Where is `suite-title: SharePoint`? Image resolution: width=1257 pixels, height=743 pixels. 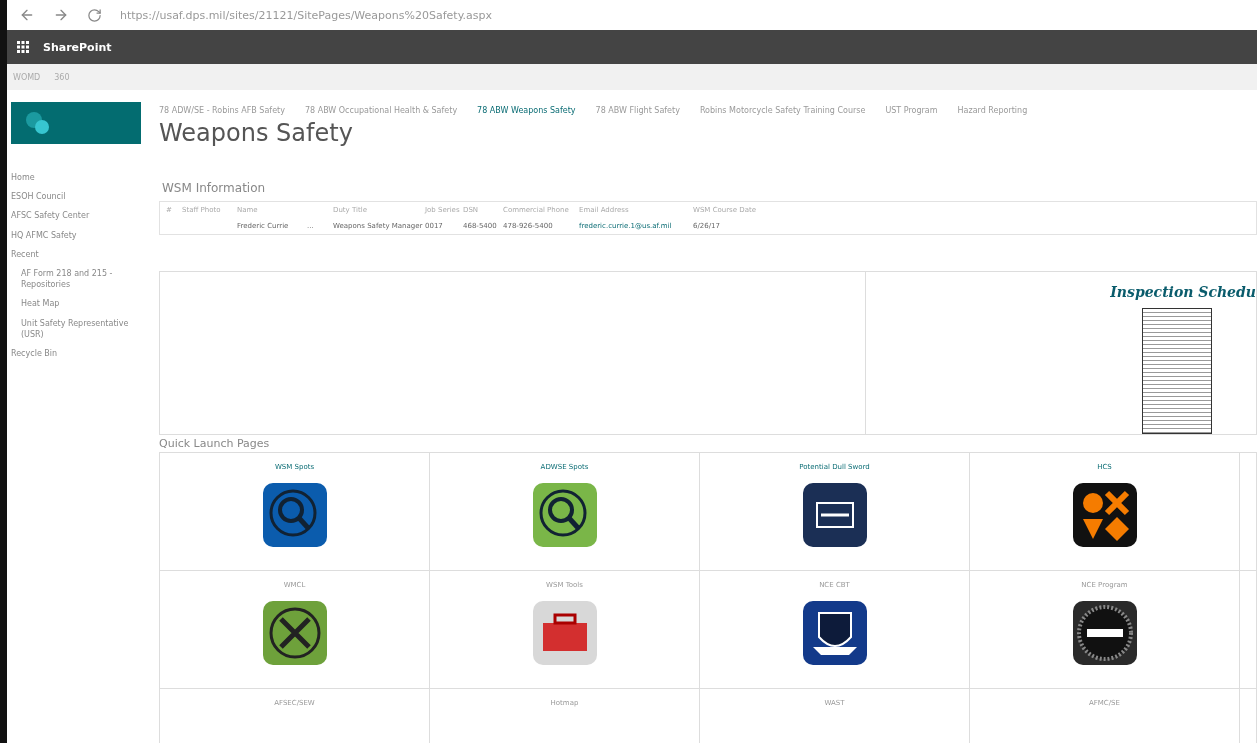
suite-title: SharePoint is located at coordinates (77, 47).